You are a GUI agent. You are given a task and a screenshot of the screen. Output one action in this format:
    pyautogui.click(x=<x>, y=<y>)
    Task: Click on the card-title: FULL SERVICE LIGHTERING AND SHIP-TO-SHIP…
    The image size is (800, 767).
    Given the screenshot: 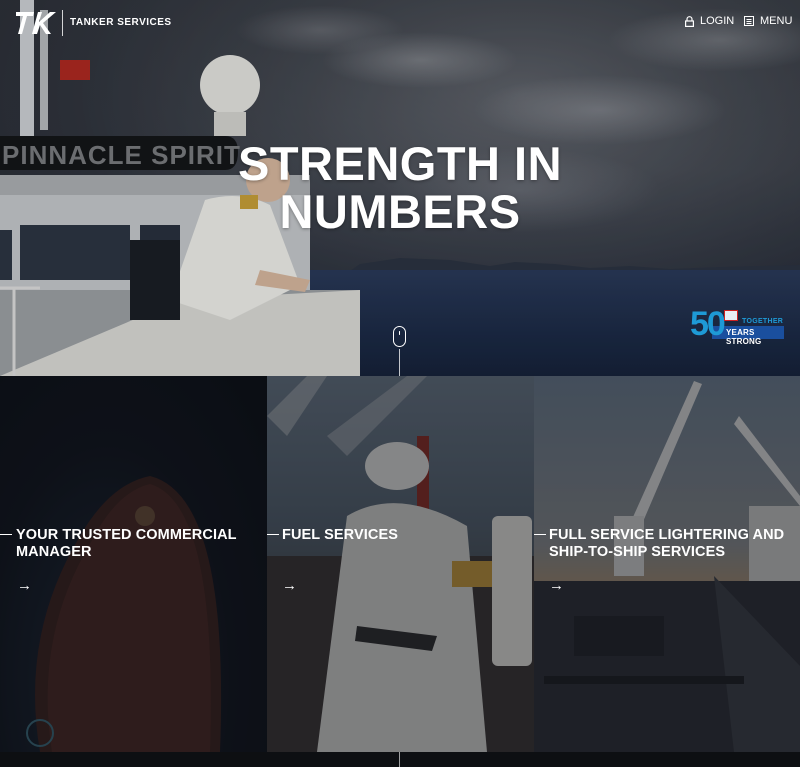 What is the action you would take?
    pyautogui.click(x=667, y=543)
    